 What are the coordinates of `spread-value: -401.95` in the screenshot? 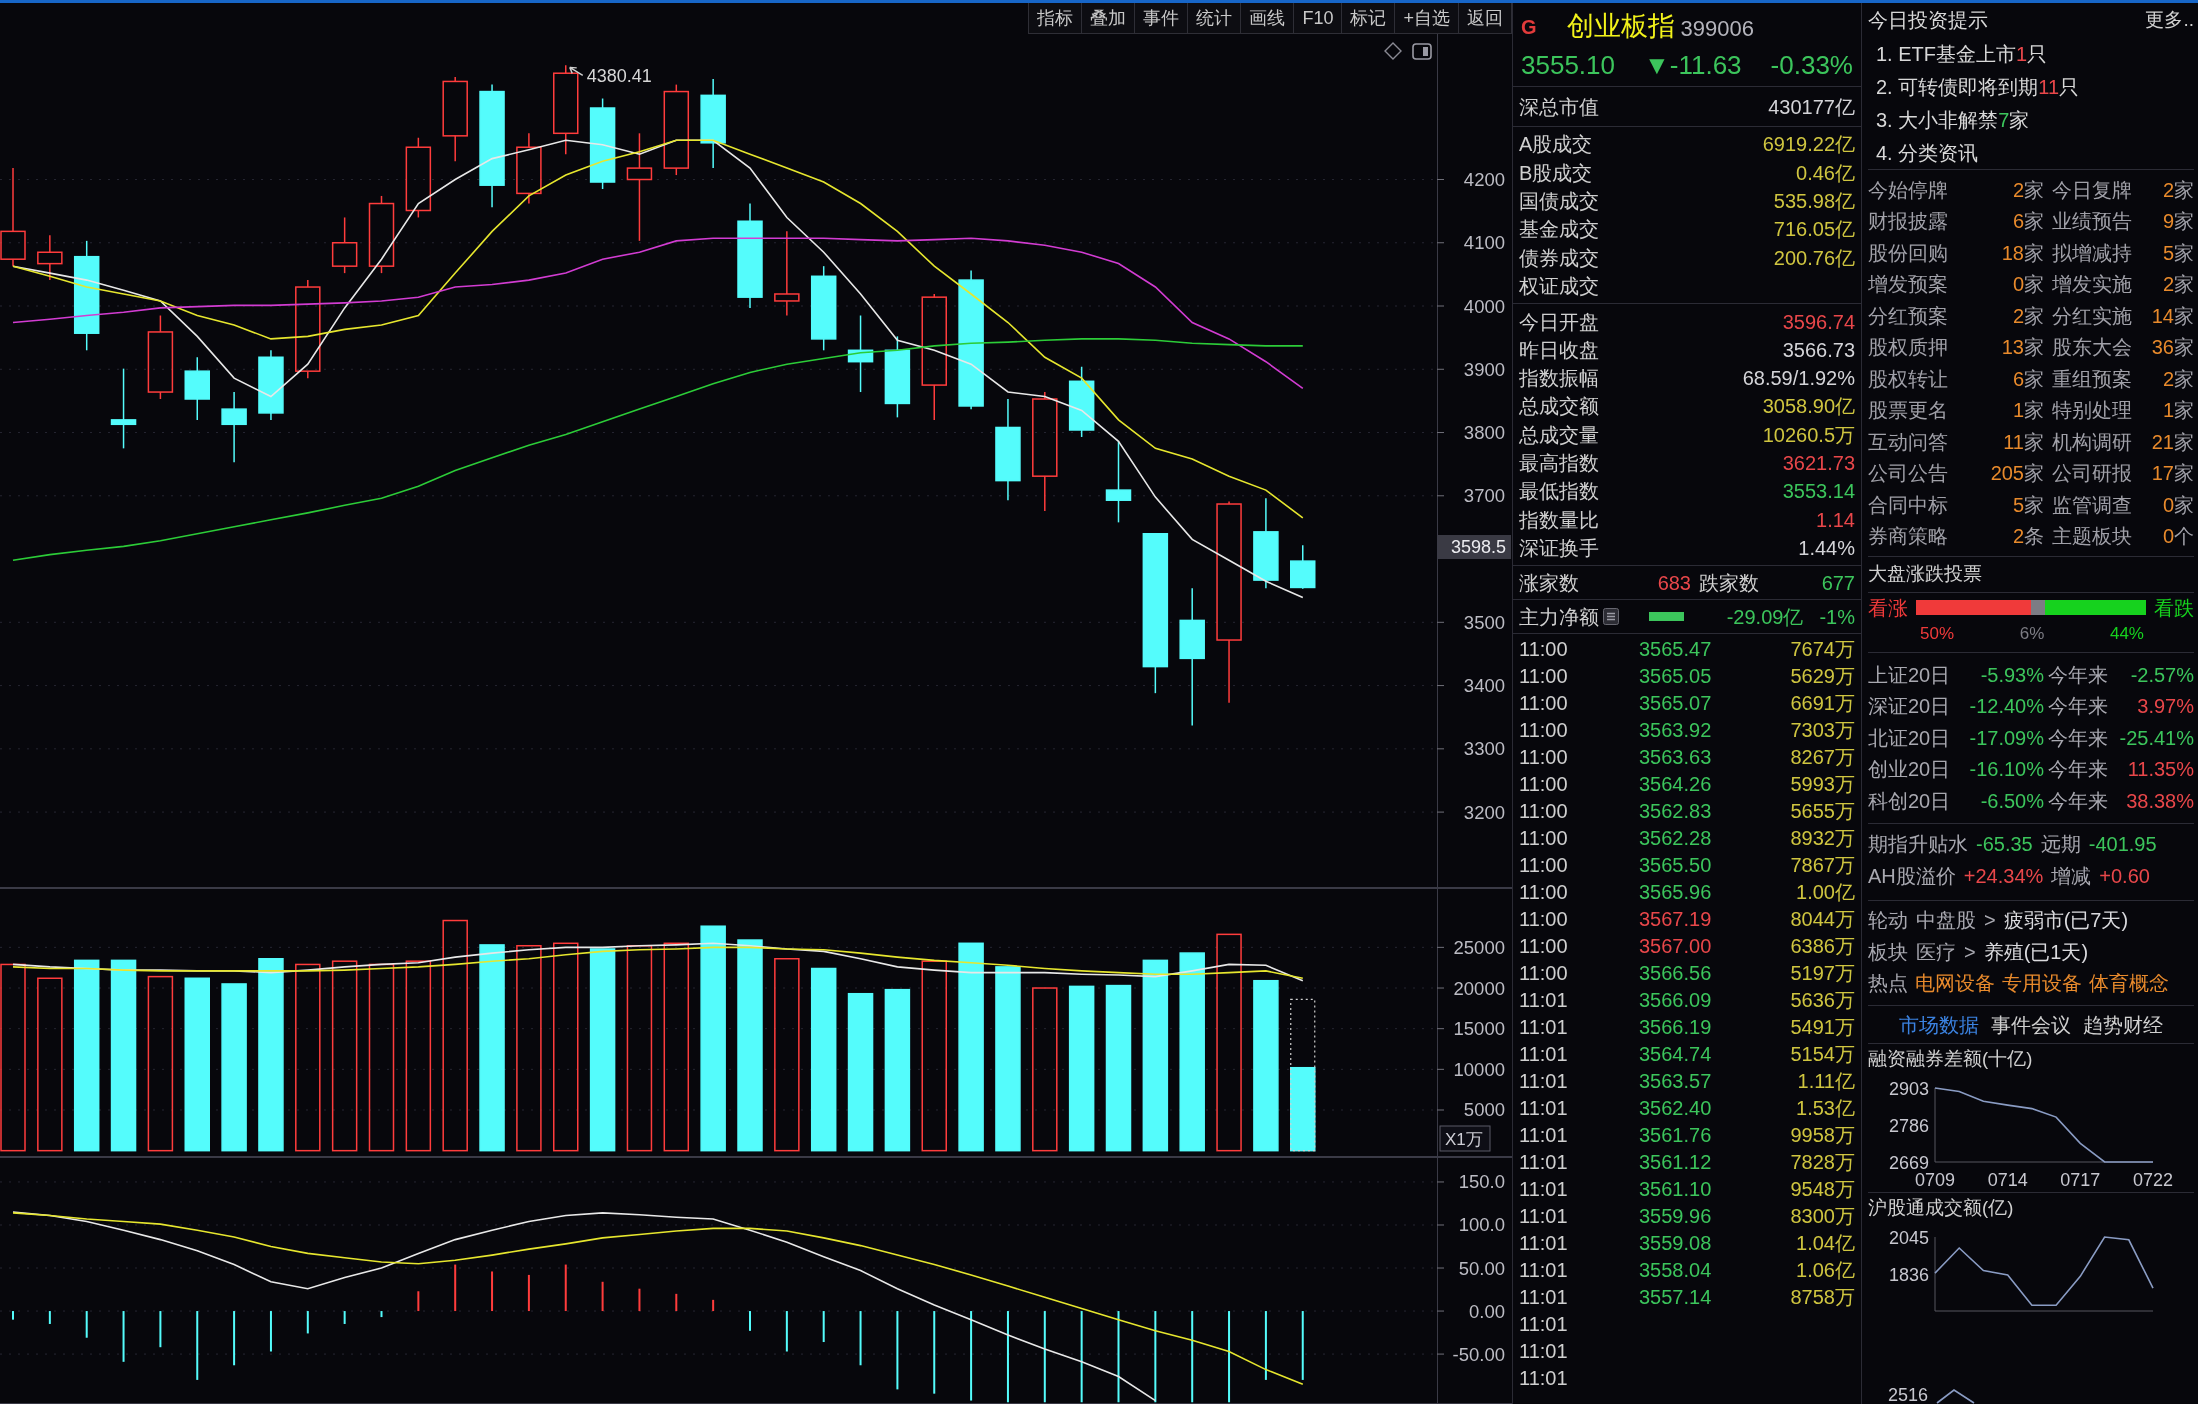 It's located at (2122, 844).